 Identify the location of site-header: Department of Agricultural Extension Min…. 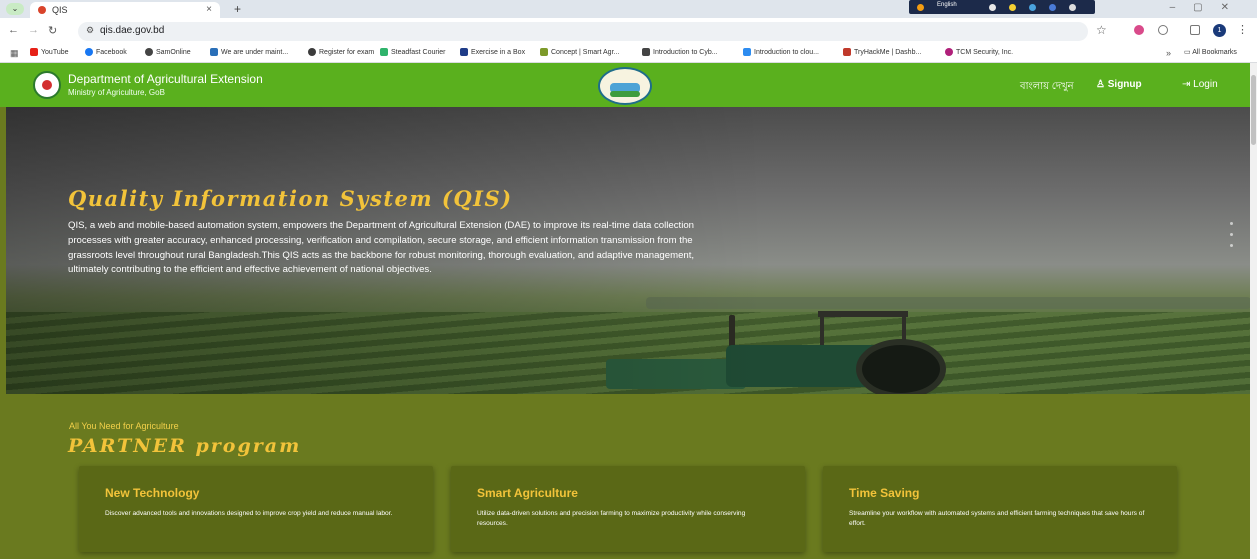
(628, 85).